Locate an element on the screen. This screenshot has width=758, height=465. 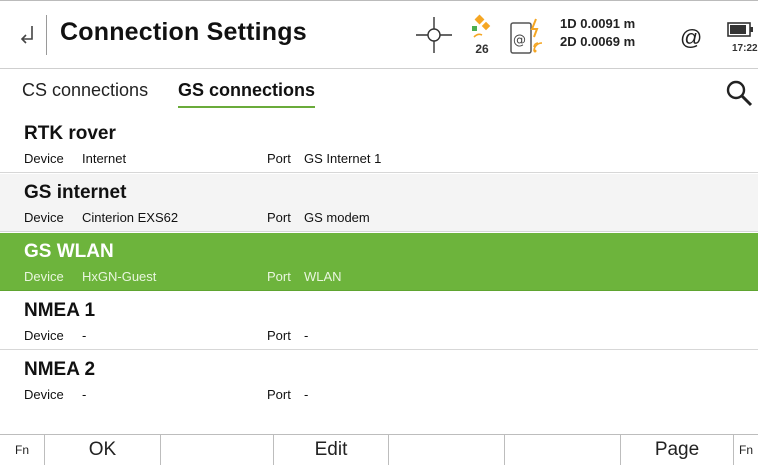
fn-button-left: Fn is located at coordinates (22, 450).